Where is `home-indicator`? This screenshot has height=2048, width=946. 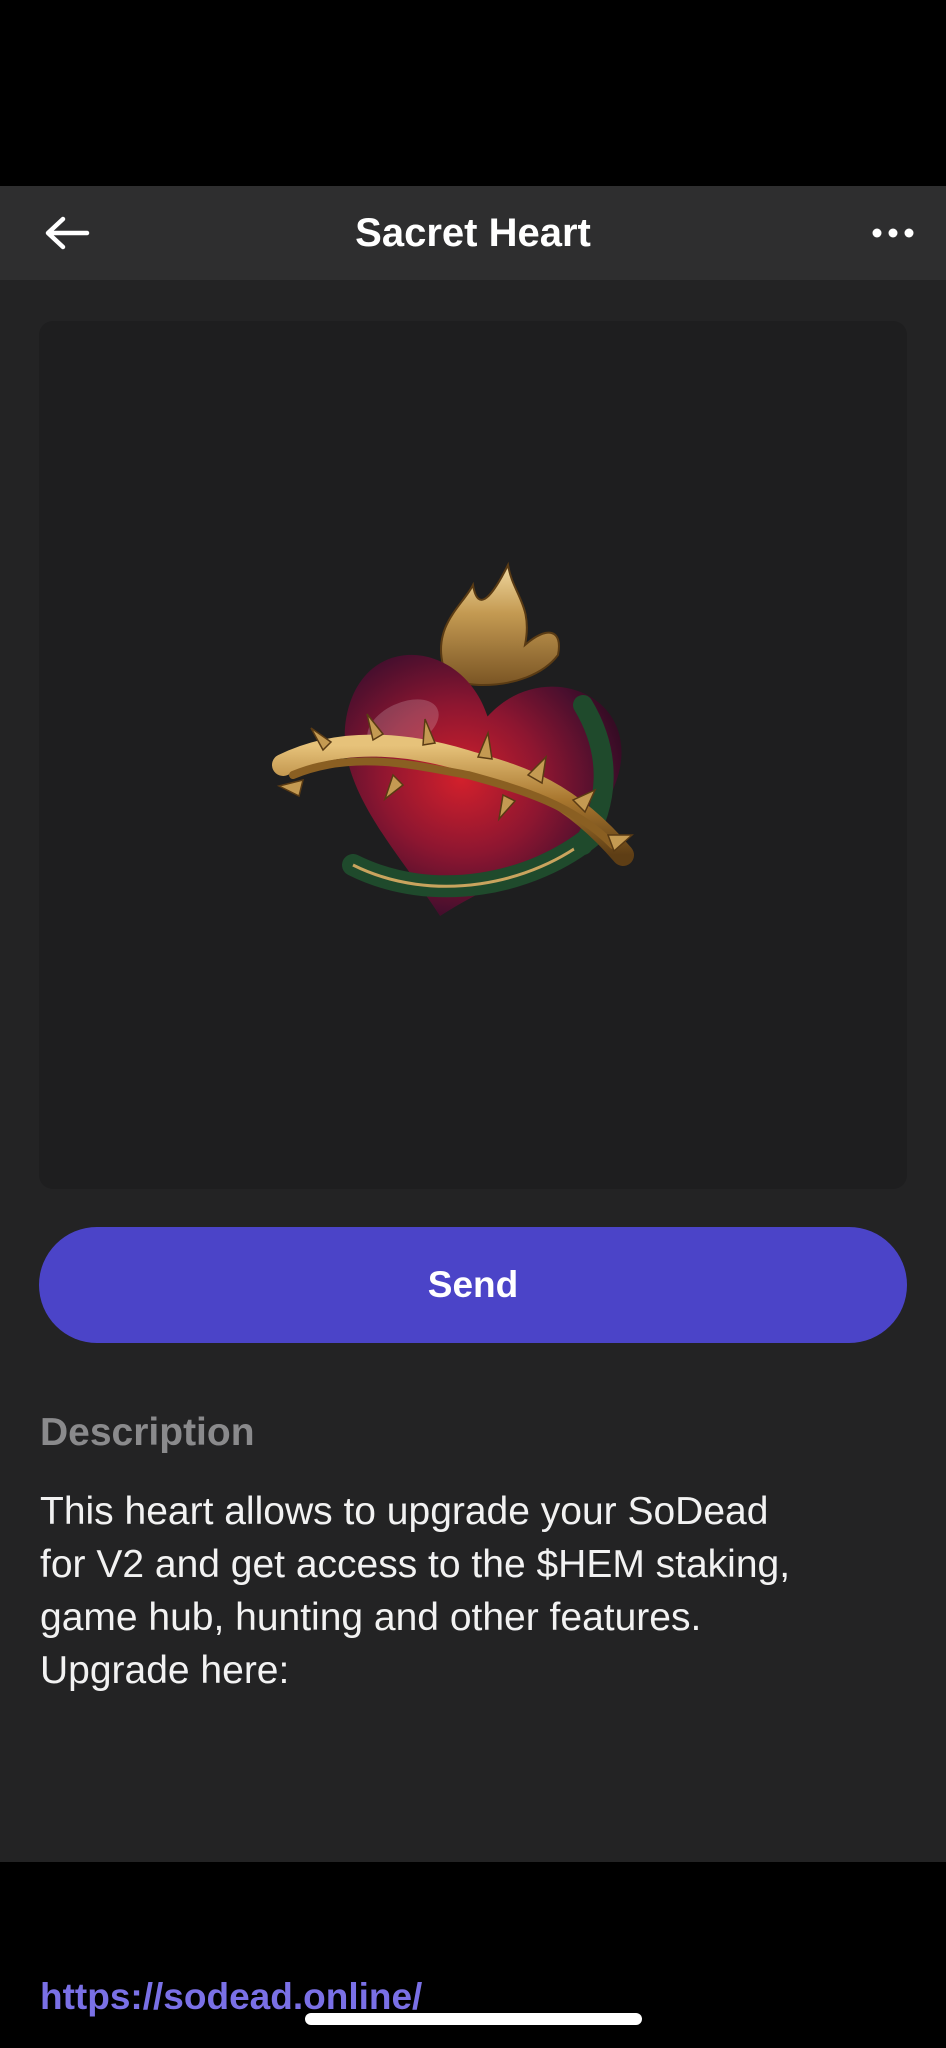
home-indicator is located at coordinates (473, 2019).